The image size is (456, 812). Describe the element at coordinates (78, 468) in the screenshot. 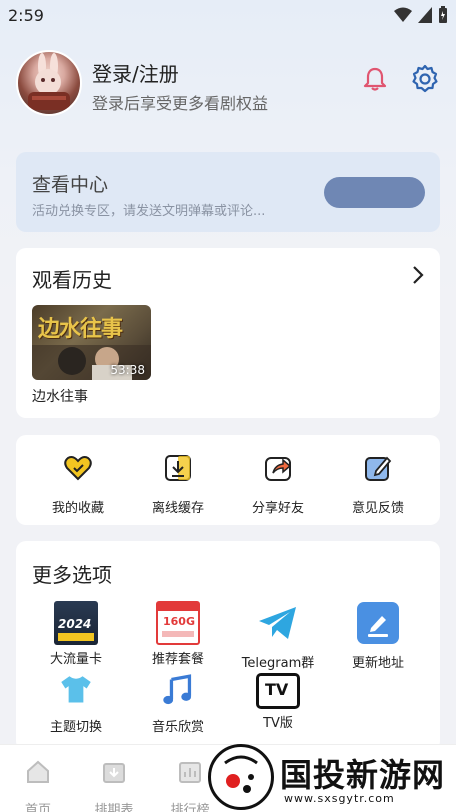

I see `favorite-heart-icon` at that location.